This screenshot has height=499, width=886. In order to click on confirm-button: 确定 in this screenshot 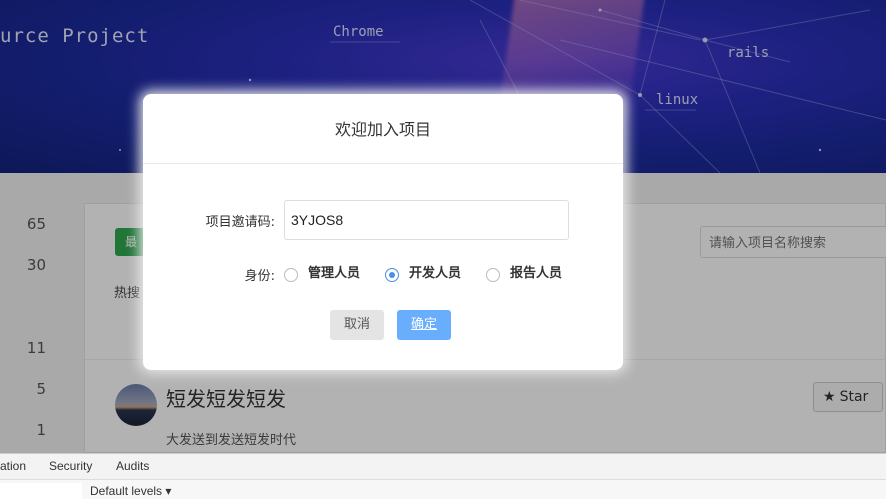, I will do `click(424, 325)`.